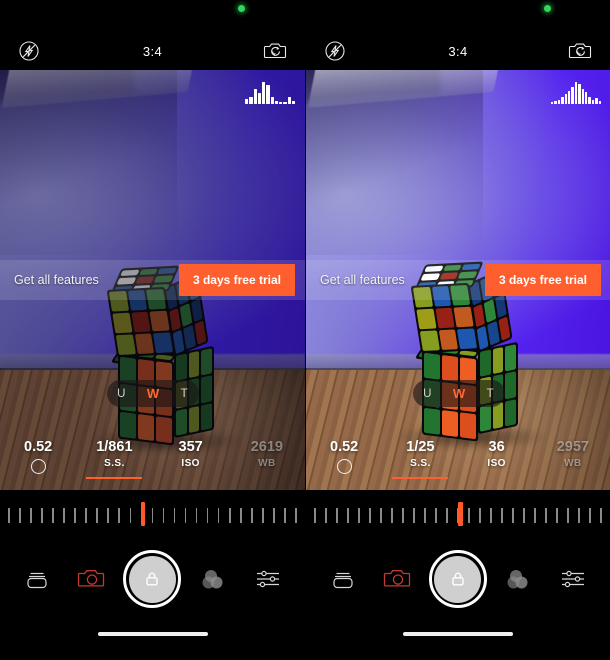  What do you see at coordinates (114, 459) in the screenshot?
I see `readout-shutter-speed: 1/861 S.S.` at bounding box center [114, 459].